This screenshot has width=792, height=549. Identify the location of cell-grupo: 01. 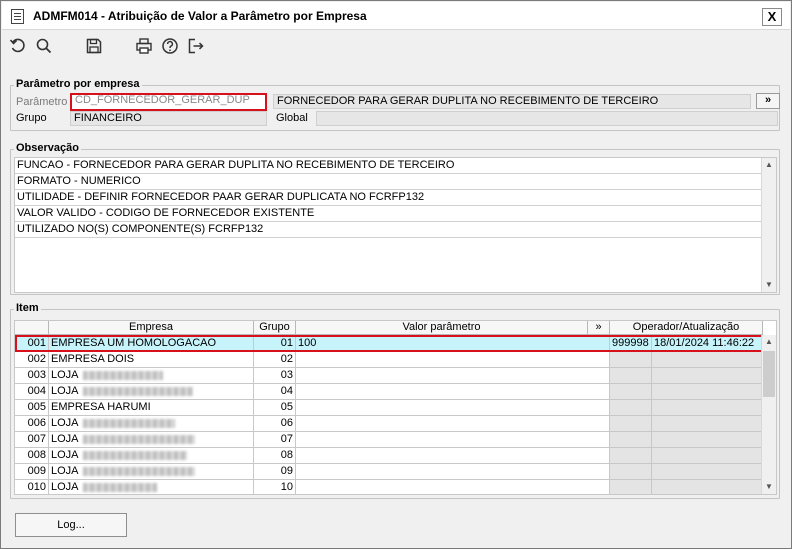
(275, 344).